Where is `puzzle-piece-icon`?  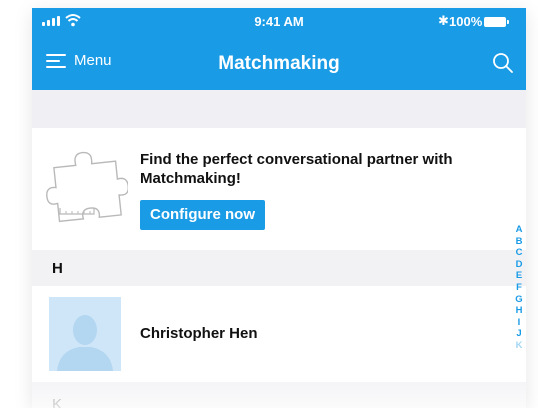
puzzle-piece-icon is located at coordinates (87, 187).